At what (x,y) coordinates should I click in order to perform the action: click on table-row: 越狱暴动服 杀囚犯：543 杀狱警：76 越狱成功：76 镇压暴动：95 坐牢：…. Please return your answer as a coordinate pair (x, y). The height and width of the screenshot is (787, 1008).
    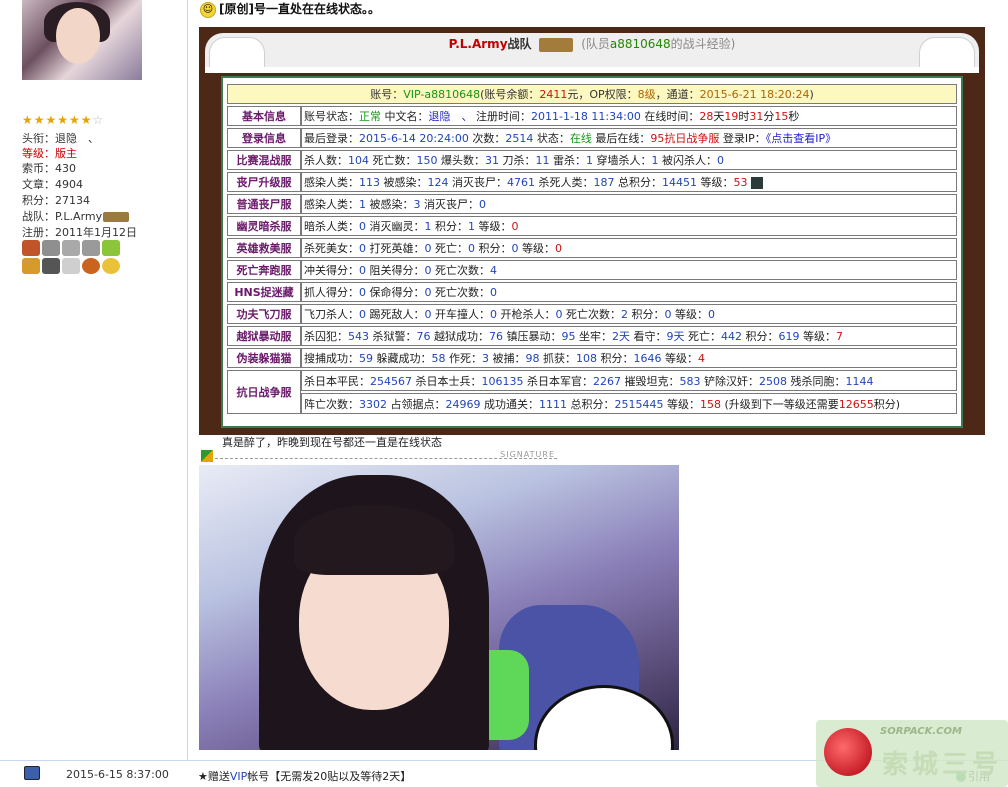
    Looking at the image, I should click on (592, 336).